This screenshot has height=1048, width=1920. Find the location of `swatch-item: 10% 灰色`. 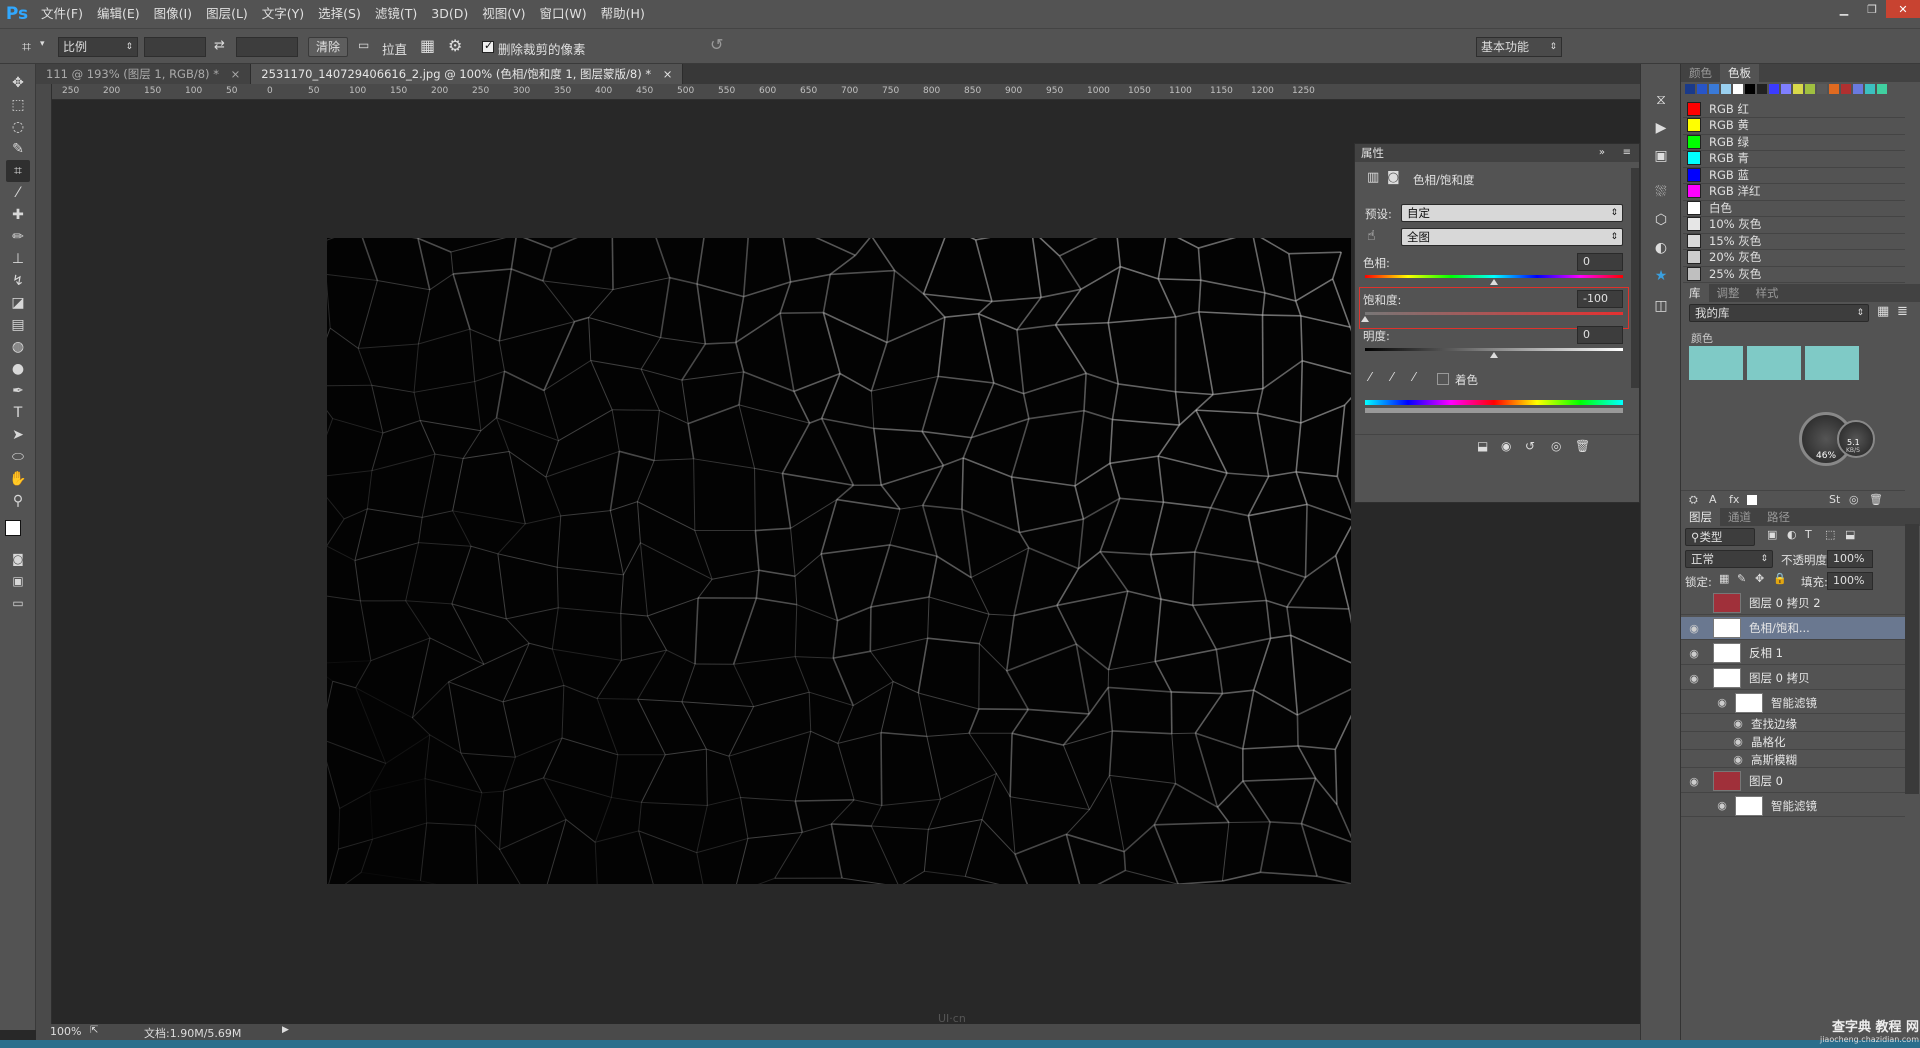

swatch-item: 10% 灰色 is located at coordinates (1794, 225).